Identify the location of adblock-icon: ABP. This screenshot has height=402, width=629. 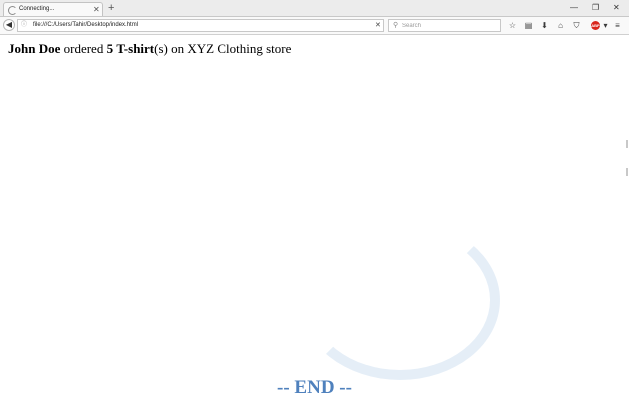
(595, 25).